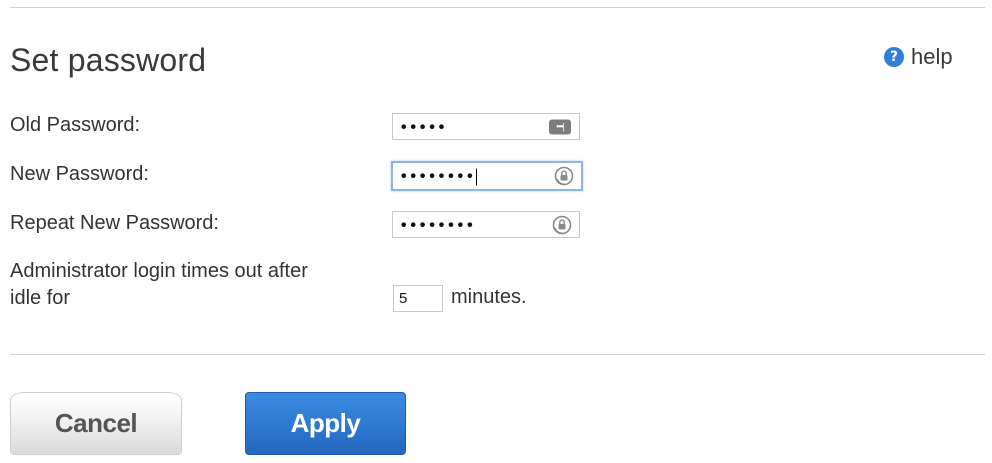 Image resolution: width=992 pixels, height=463 pixels. Describe the element at coordinates (40, 298) in the screenshot. I see `timeout-label-line2: idle for` at that location.